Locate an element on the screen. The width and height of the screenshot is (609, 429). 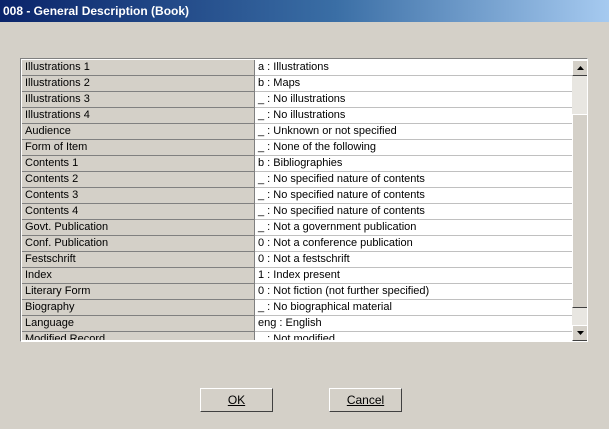
arrow-up-icon is located at coordinates (580, 68).